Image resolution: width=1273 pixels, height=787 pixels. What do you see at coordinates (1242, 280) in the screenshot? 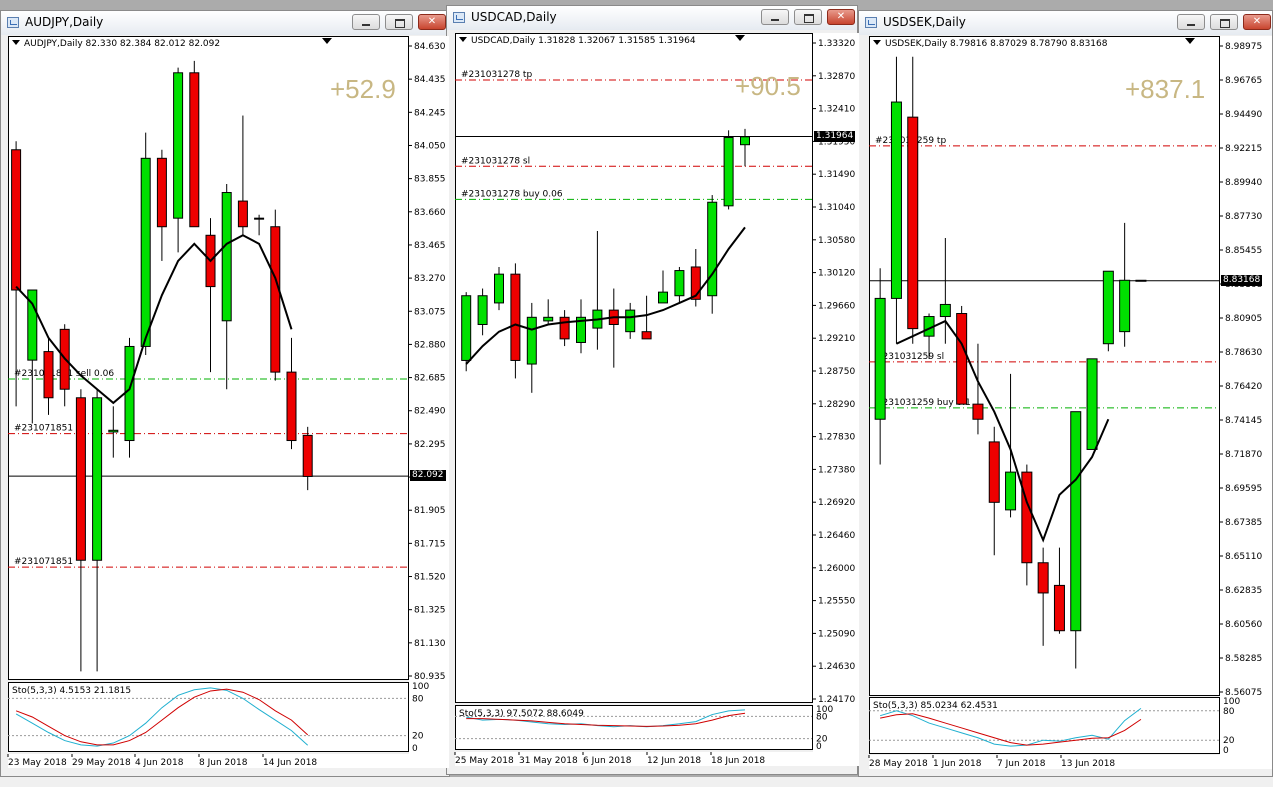
I see `current-price-tag: 8.83168` at bounding box center [1242, 280].